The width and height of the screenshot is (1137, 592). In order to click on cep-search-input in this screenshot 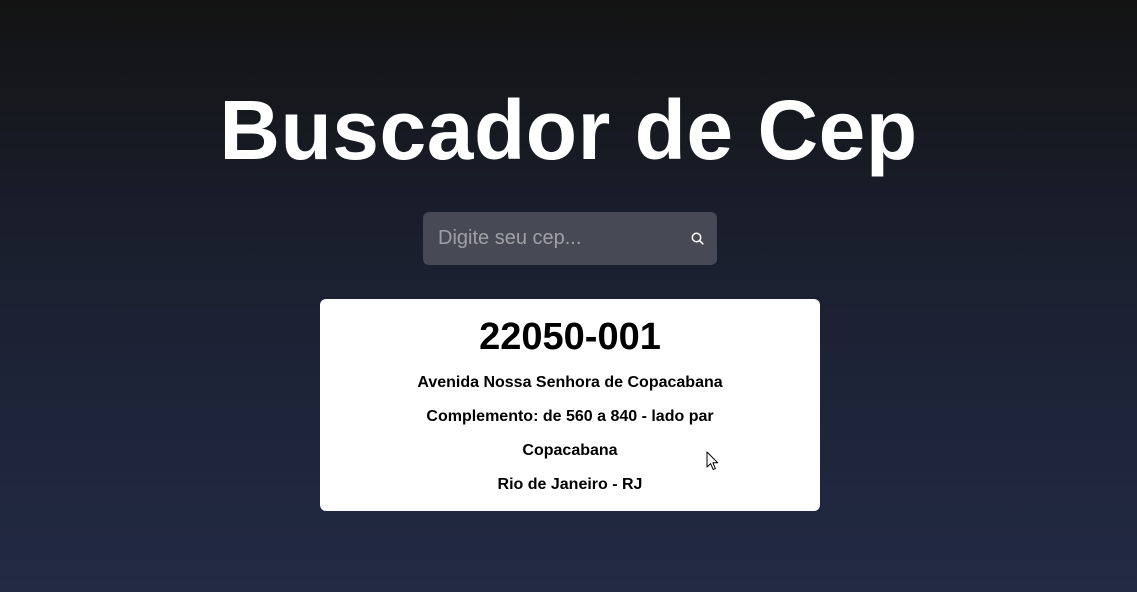, I will do `click(548, 238)`.